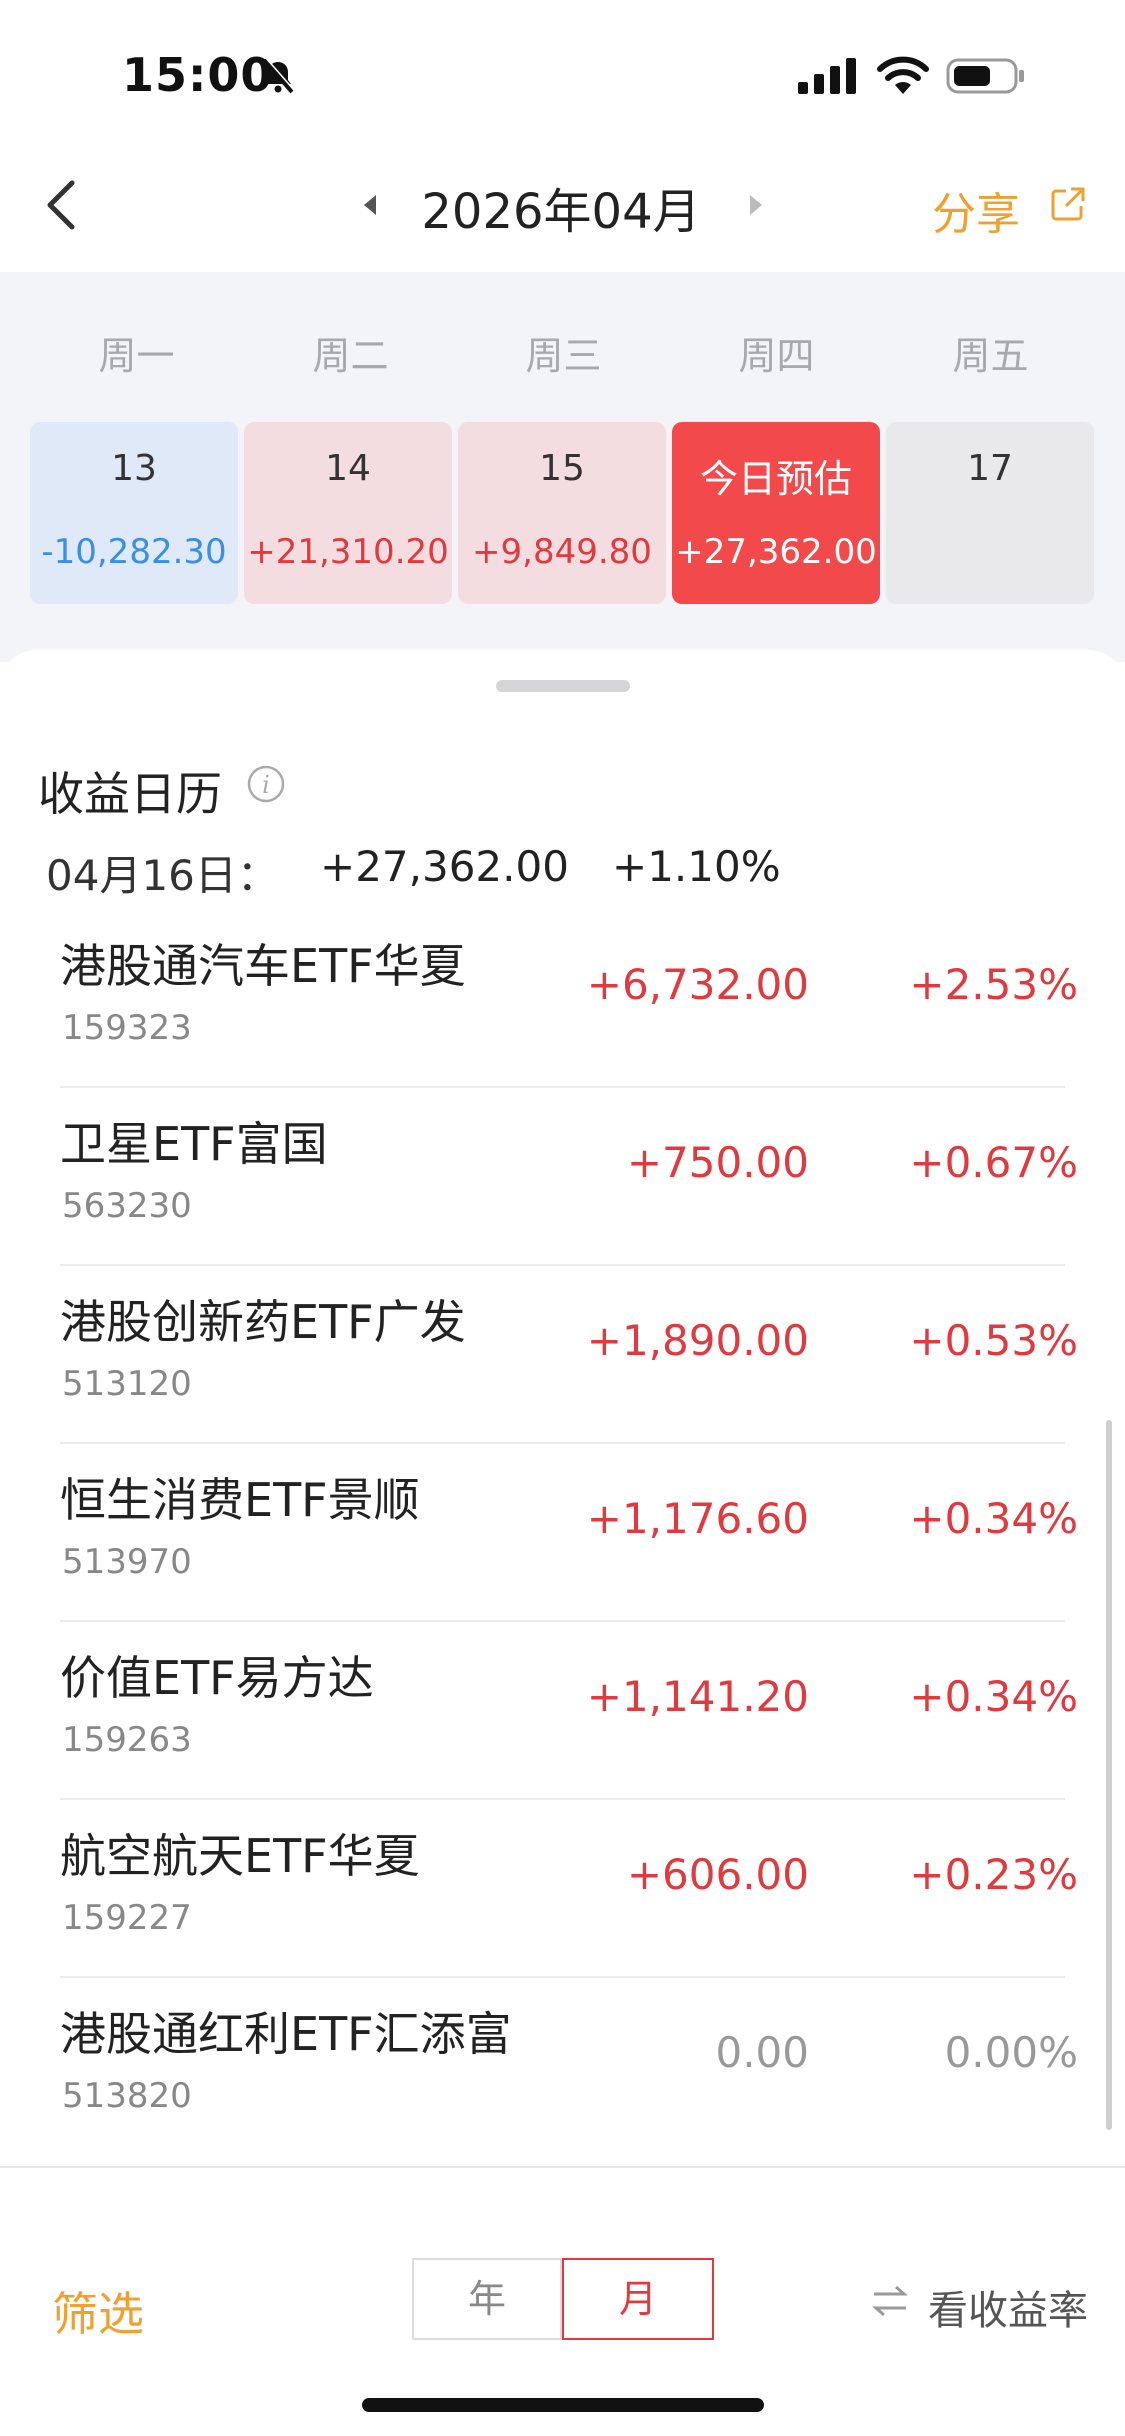  Describe the element at coordinates (976, 210) in the screenshot. I see `share-button: 分享` at that location.